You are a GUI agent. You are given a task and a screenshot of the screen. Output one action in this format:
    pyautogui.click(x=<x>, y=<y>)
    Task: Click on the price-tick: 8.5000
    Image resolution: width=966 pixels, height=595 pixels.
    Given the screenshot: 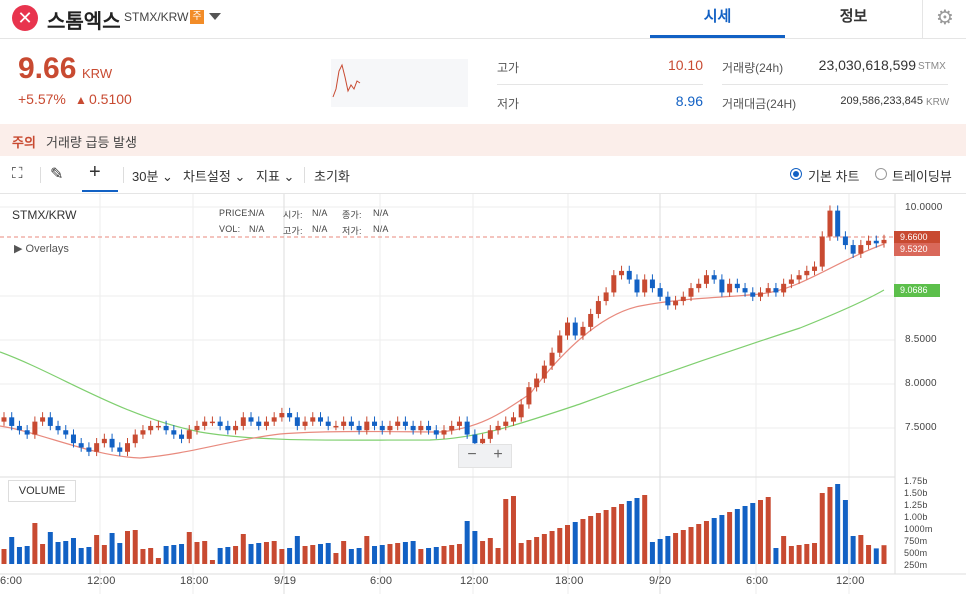 What is the action you would take?
    pyautogui.click(x=921, y=339)
    